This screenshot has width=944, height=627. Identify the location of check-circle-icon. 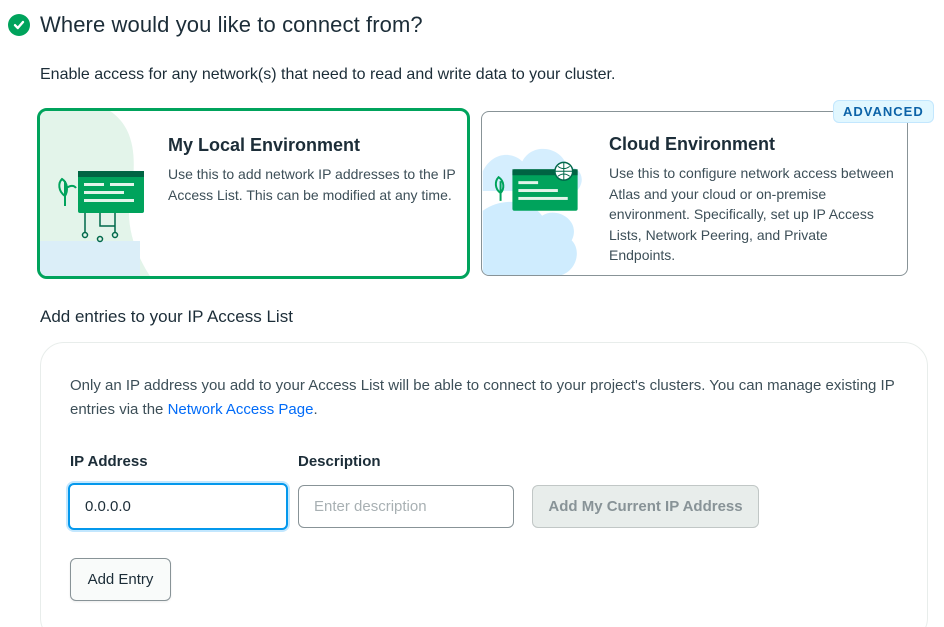
(19, 25).